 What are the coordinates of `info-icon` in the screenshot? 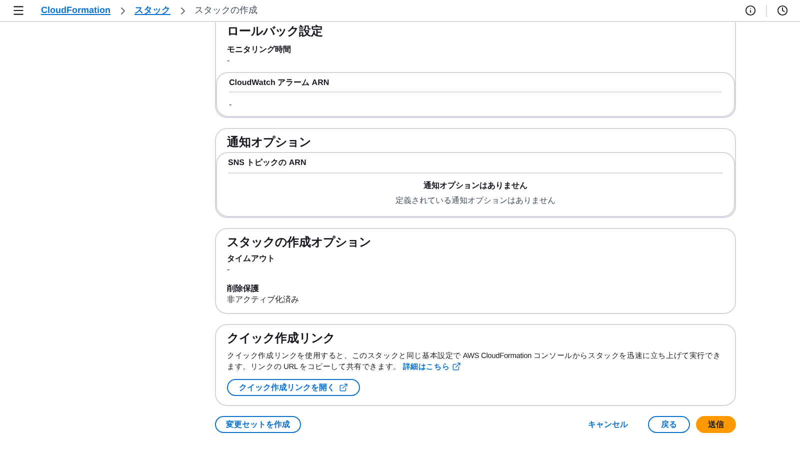 It's located at (750, 10).